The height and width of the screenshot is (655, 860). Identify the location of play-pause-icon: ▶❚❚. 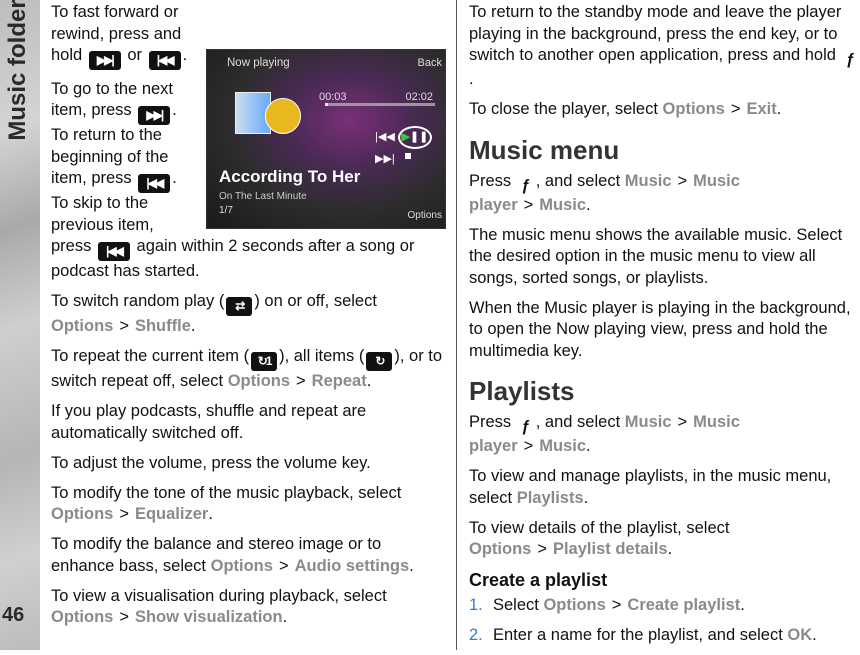
(414, 137).